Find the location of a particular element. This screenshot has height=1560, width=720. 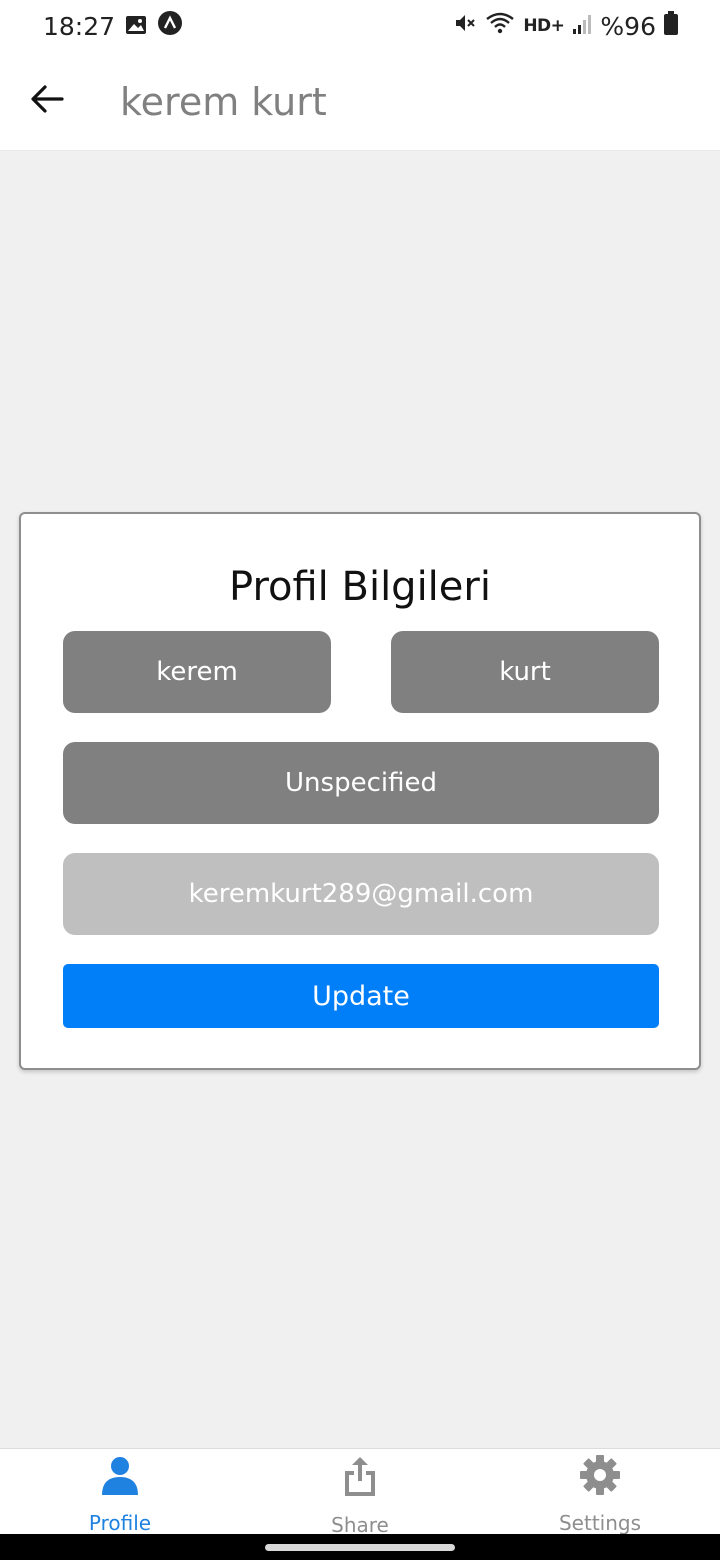

status-right: HD+ %96 is located at coordinates (565, 26).